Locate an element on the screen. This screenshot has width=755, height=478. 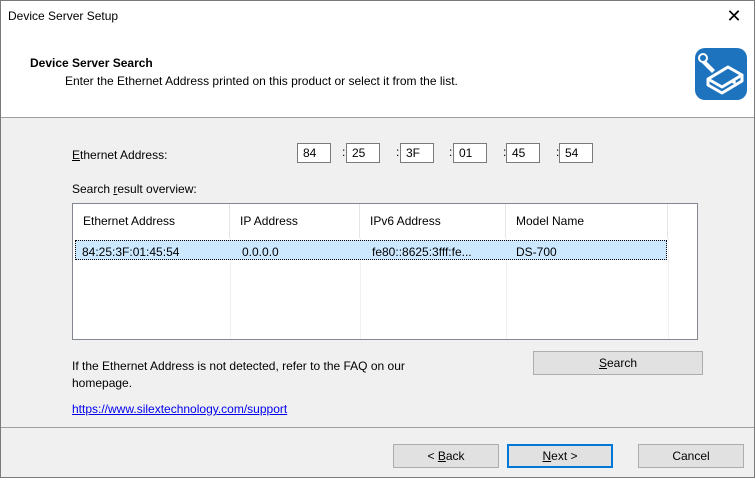
ethernet-octet-3-field: 3F is located at coordinates (417, 153).